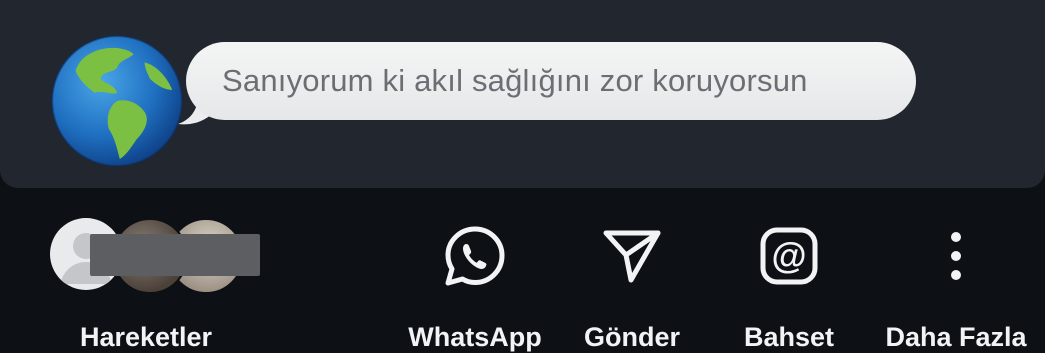 The width and height of the screenshot is (1045, 353). What do you see at coordinates (175, 255) in the screenshot?
I see `redaction-bar` at bounding box center [175, 255].